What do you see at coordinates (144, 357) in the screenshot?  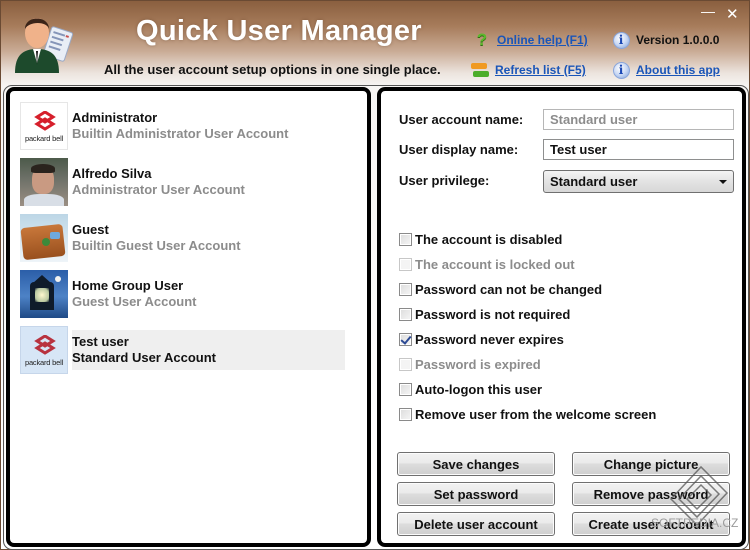 I see `user-description: Standard User Account` at bounding box center [144, 357].